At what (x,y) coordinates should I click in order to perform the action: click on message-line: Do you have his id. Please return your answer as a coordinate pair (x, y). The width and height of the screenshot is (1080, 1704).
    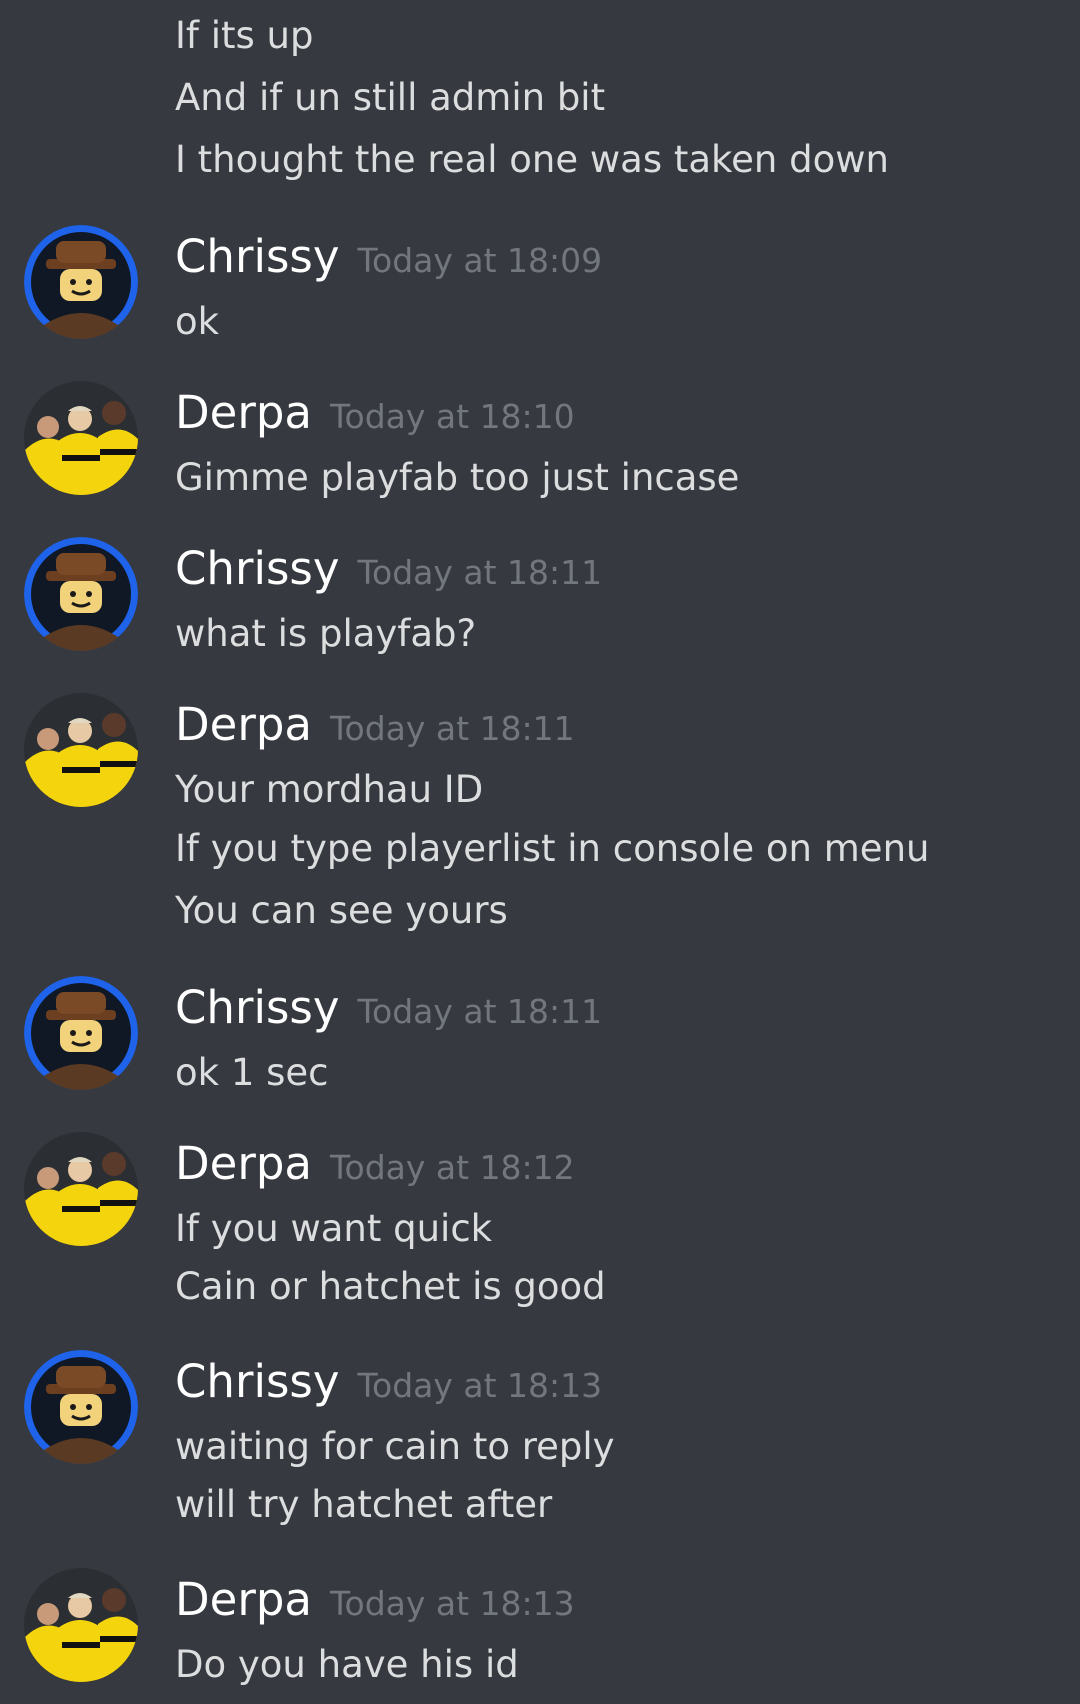
    Looking at the image, I should click on (347, 1664).